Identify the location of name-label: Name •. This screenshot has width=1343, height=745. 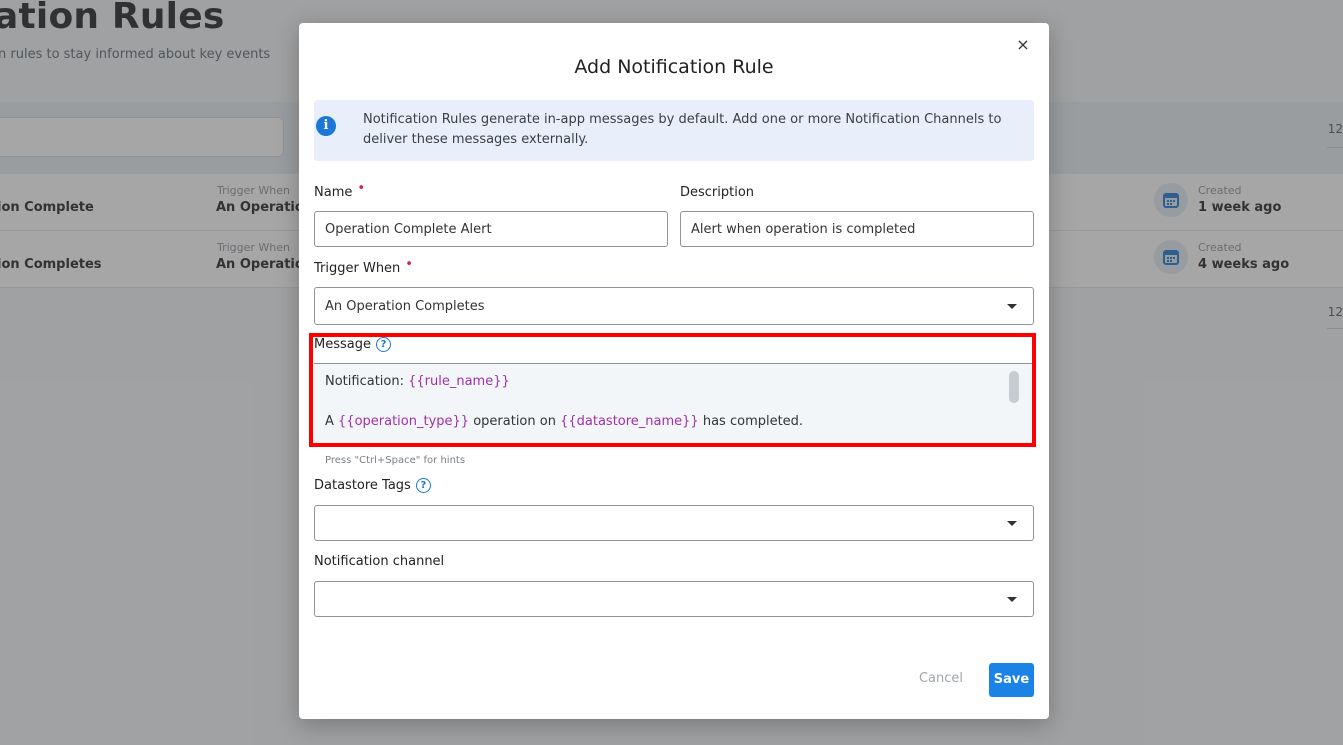
(339, 190).